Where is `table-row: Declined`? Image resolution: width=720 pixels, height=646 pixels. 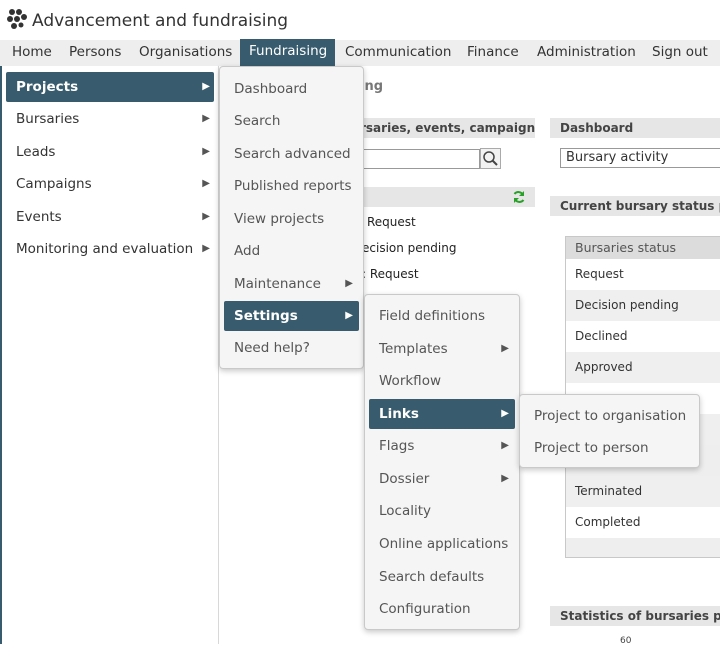 table-row: Declined is located at coordinates (643, 336).